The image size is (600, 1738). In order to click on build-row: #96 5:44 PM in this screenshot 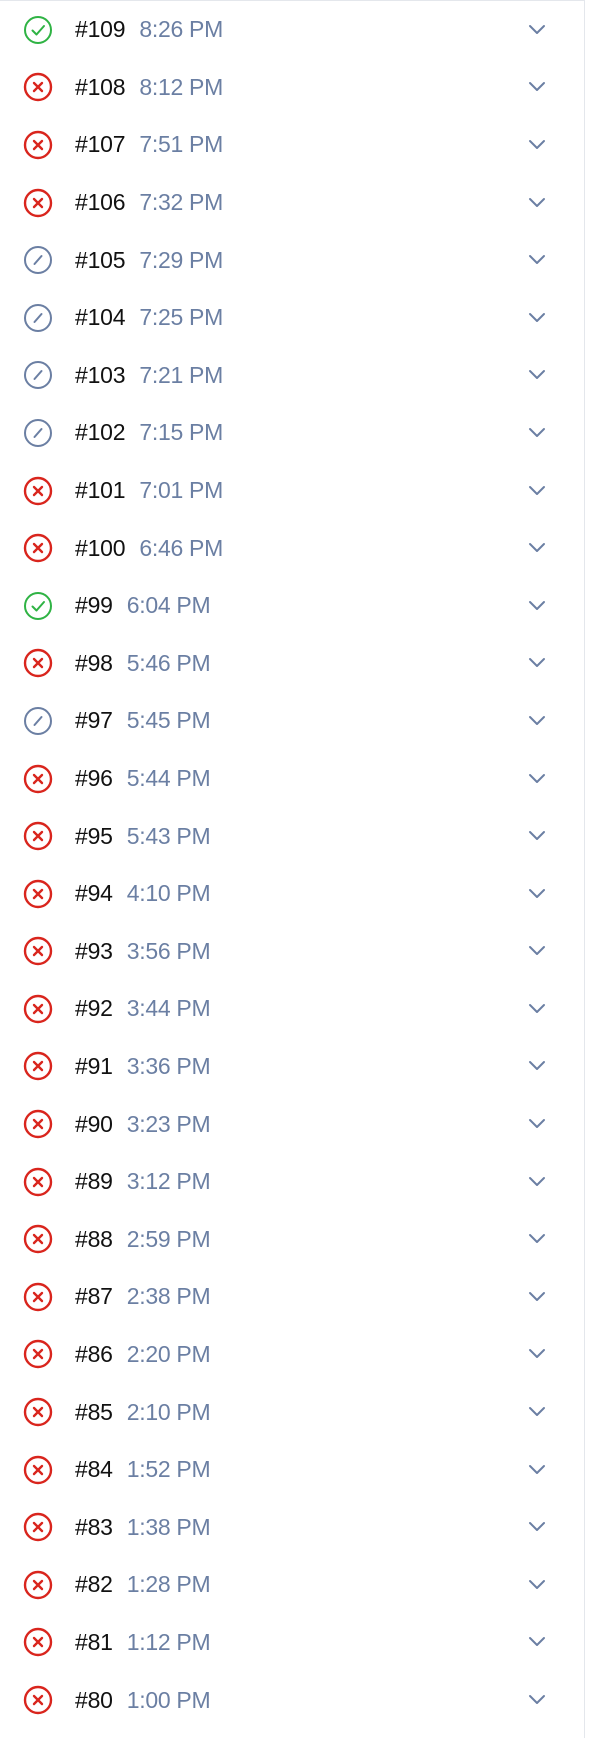, I will do `click(292, 779)`.